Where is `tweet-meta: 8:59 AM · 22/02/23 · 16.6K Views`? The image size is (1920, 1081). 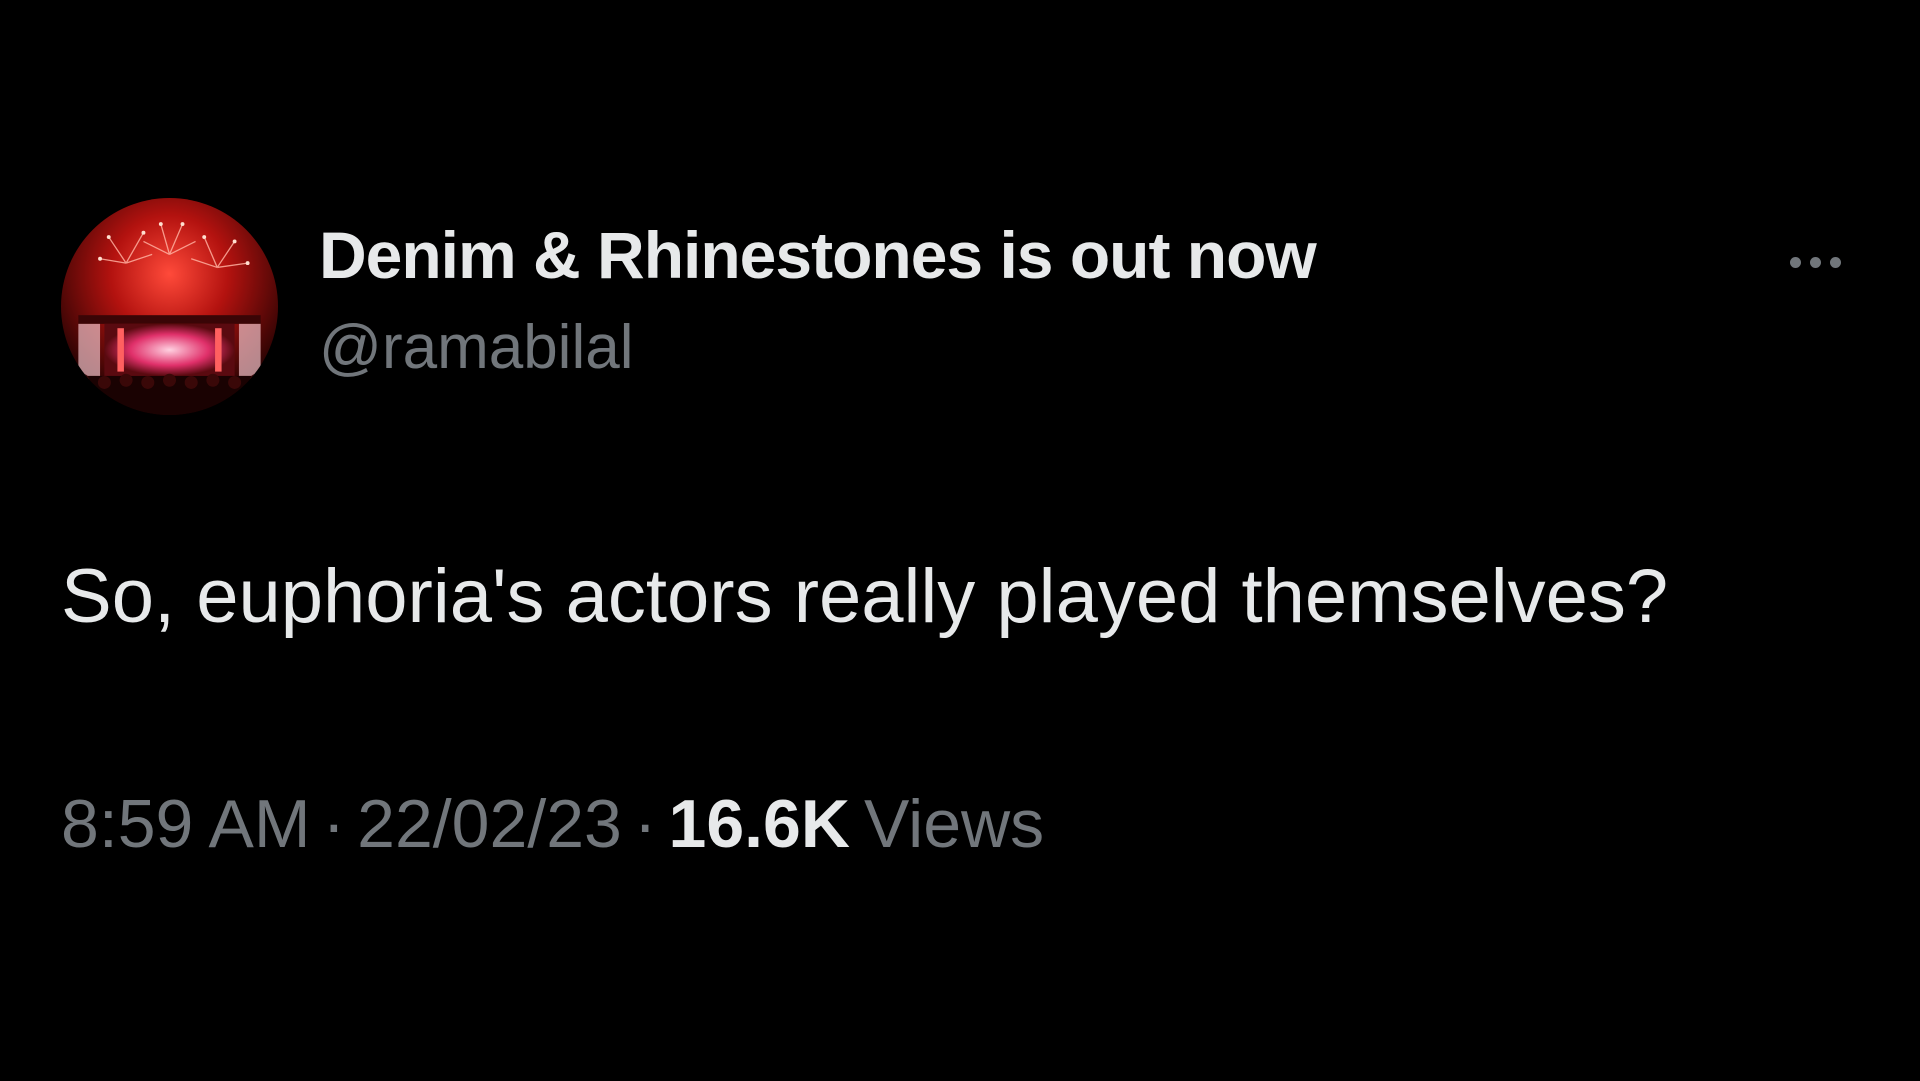
tweet-meta: 8:59 AM · 22/02/23 · 16.6K Views is located at coordinates (552, 824).